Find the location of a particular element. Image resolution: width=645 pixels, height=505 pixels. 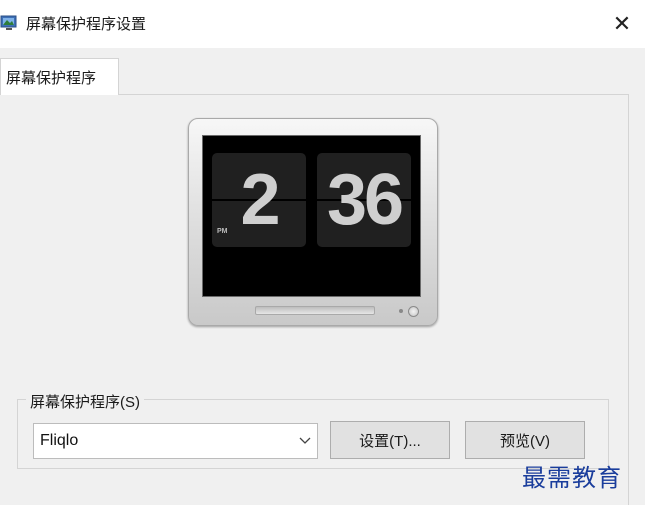

power-button-icon is located at coordinates (413, 311).